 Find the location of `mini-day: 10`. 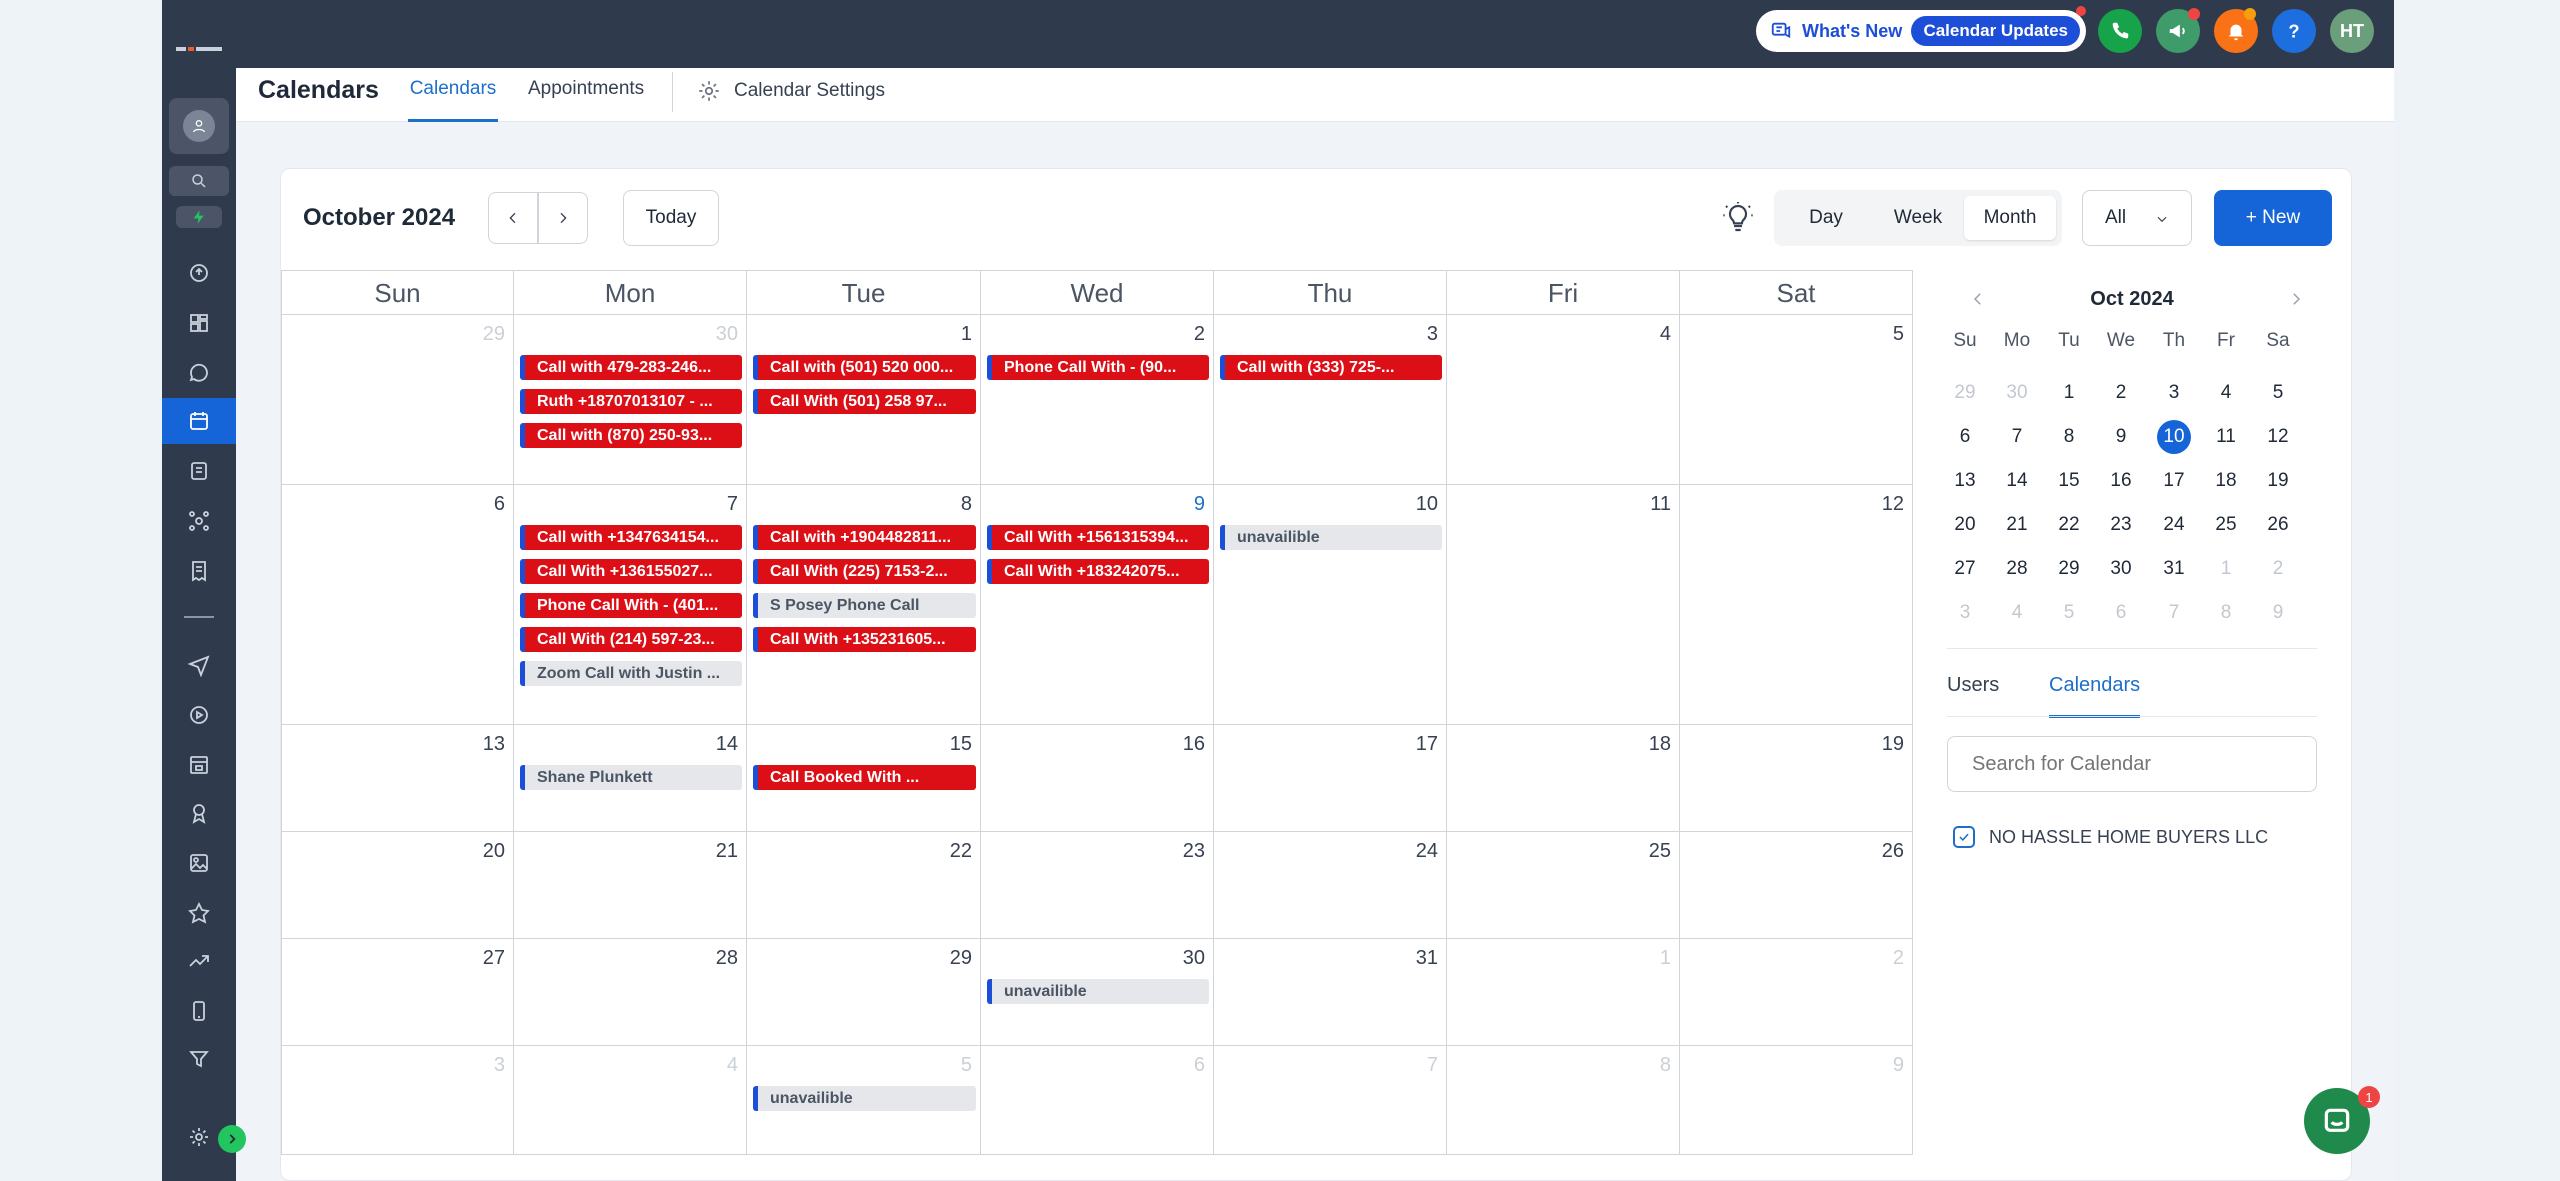

mini-day: 10 is located at coordinates (2174, 437).